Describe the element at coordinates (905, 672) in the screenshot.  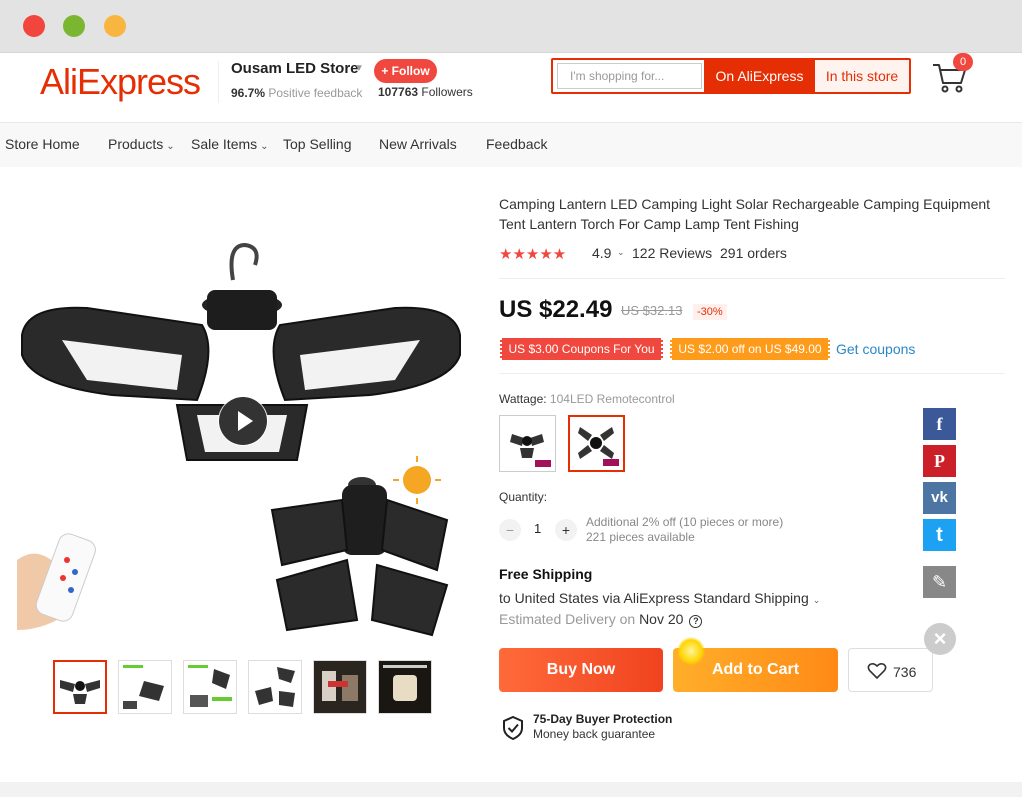
I see `wishlist-count: 736` at that location.